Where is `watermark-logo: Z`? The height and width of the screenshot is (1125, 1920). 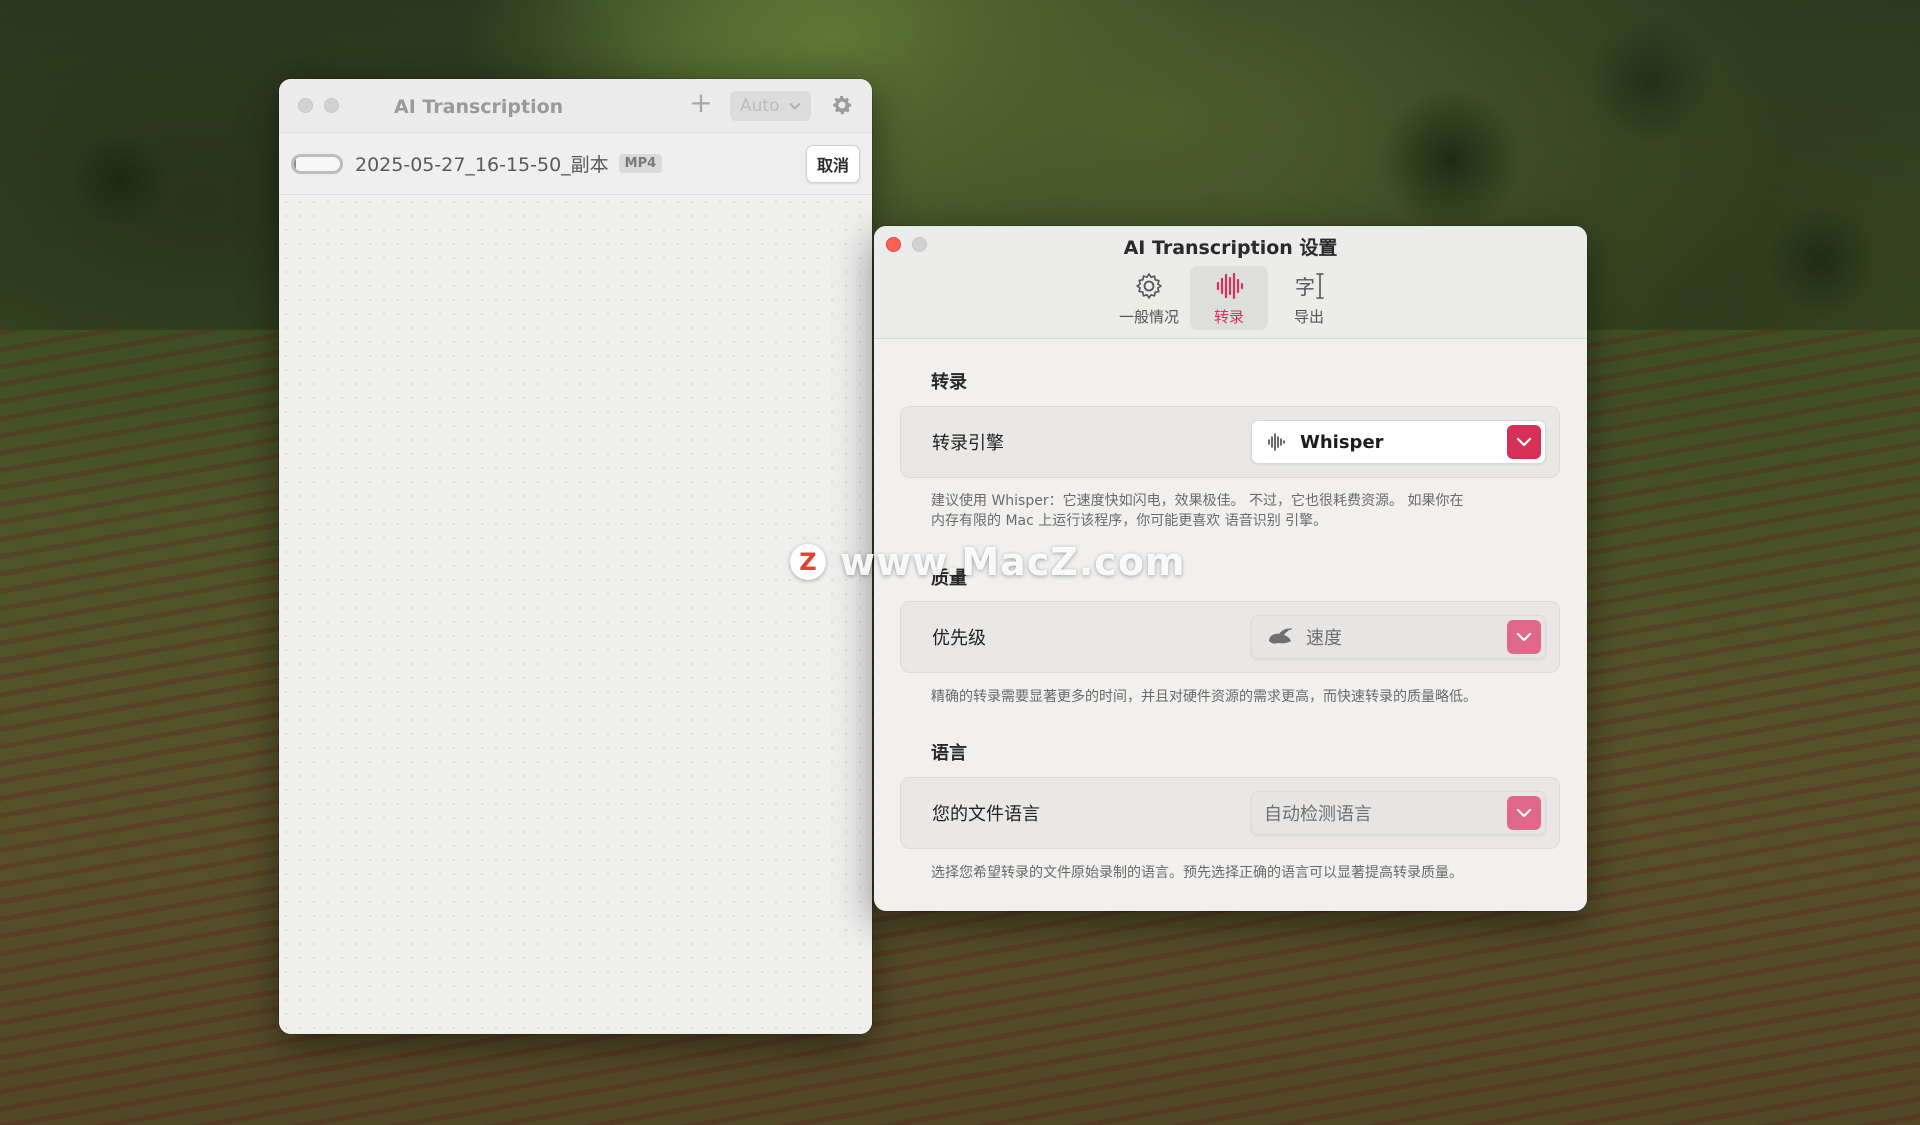
watermark-logo: Z is located at coordinates (808, 562).